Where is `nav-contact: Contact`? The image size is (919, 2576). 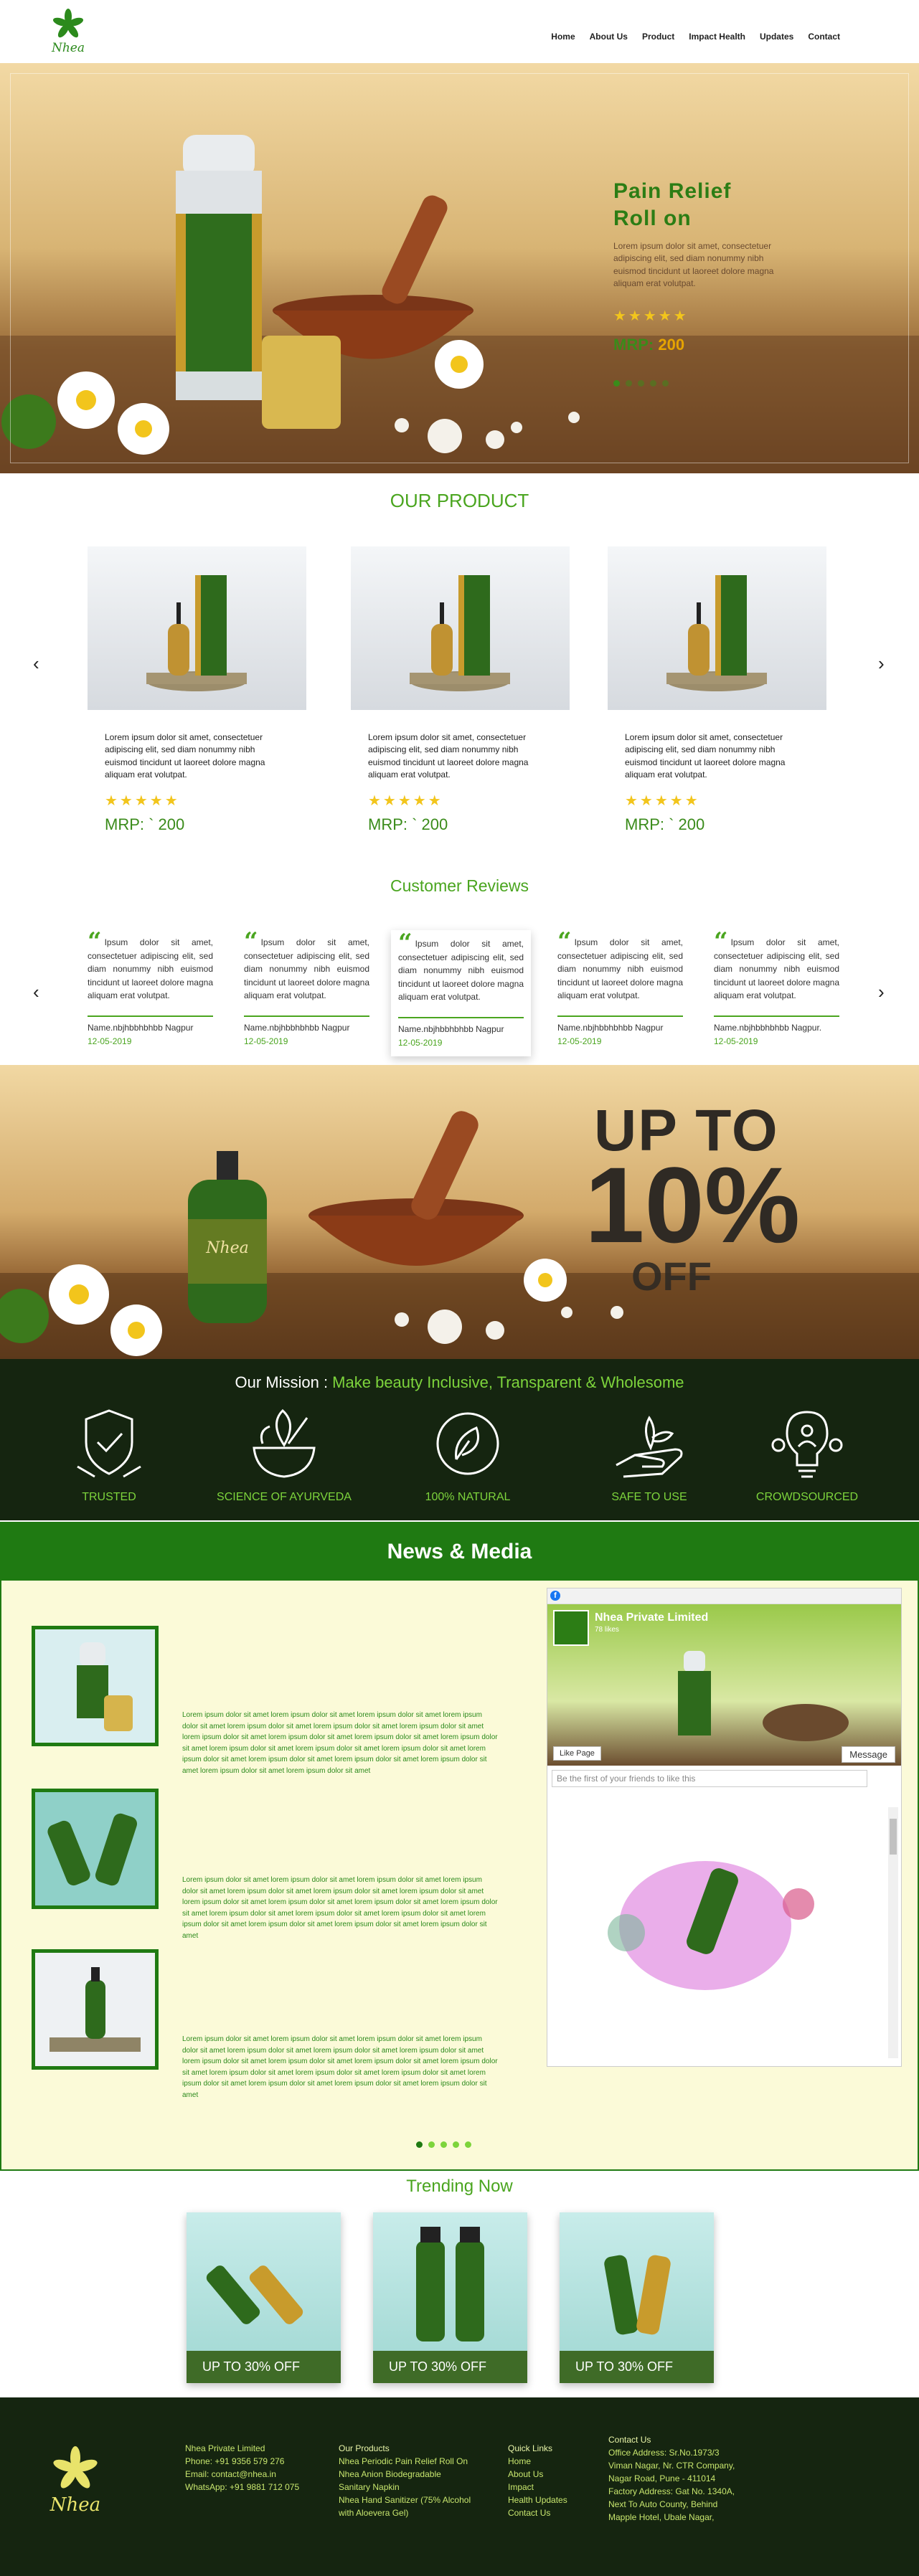 nav-contact: Contact is located at coordinates (824, 37).